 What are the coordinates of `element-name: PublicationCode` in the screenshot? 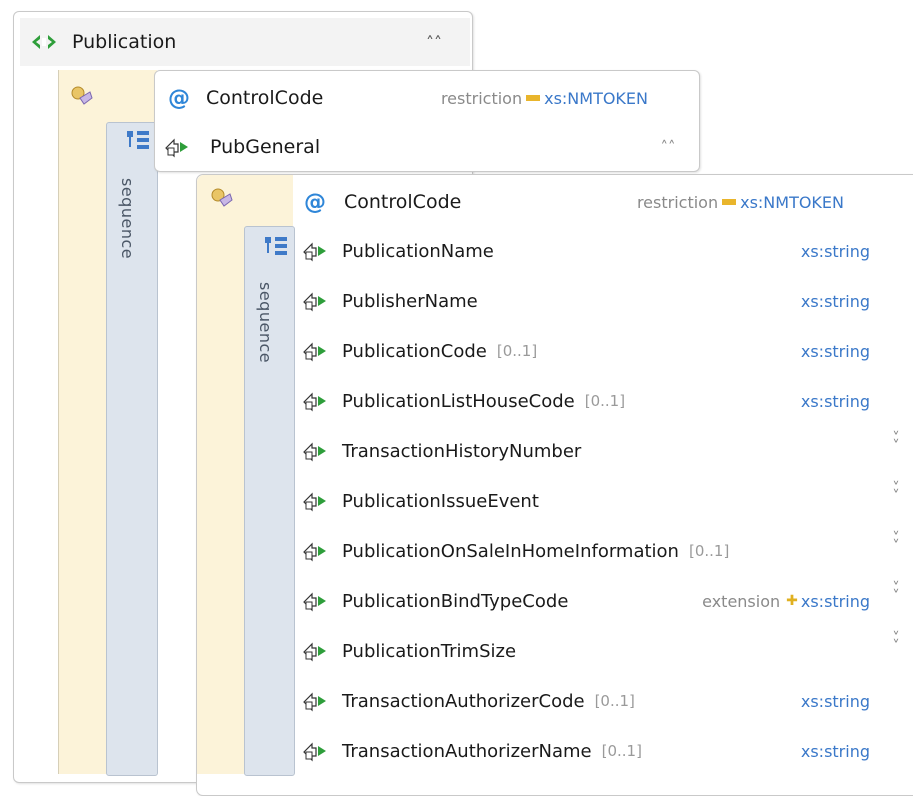 It's located at (414, 351).